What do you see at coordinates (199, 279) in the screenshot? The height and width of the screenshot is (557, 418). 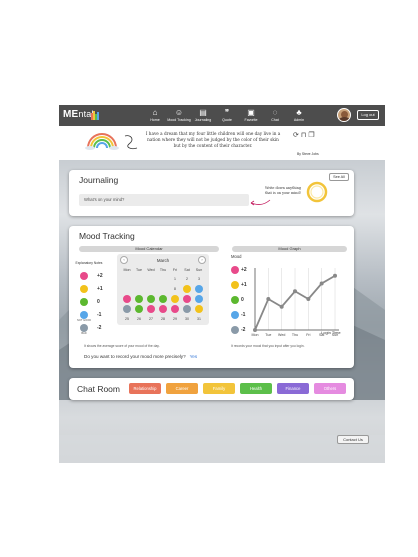 I see `calendar-day: 3` at bounding box center [199, 279].